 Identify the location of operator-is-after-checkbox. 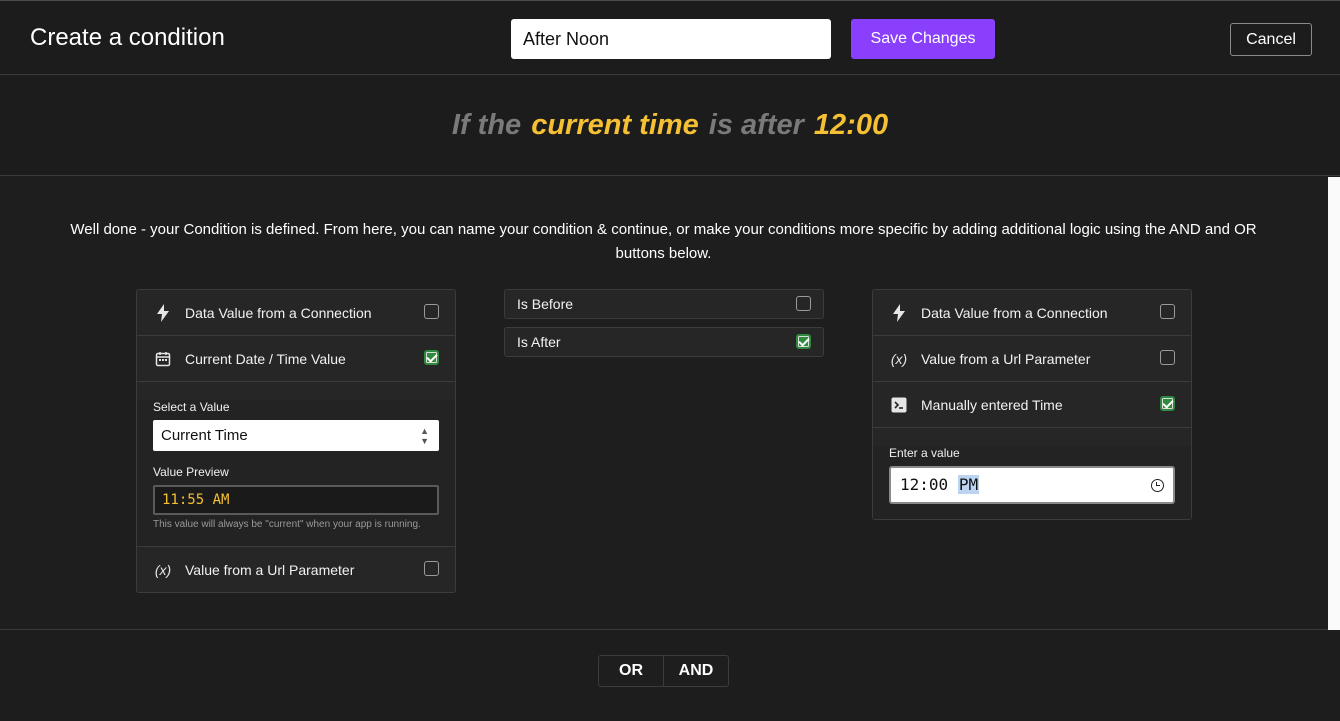
(803, 341).